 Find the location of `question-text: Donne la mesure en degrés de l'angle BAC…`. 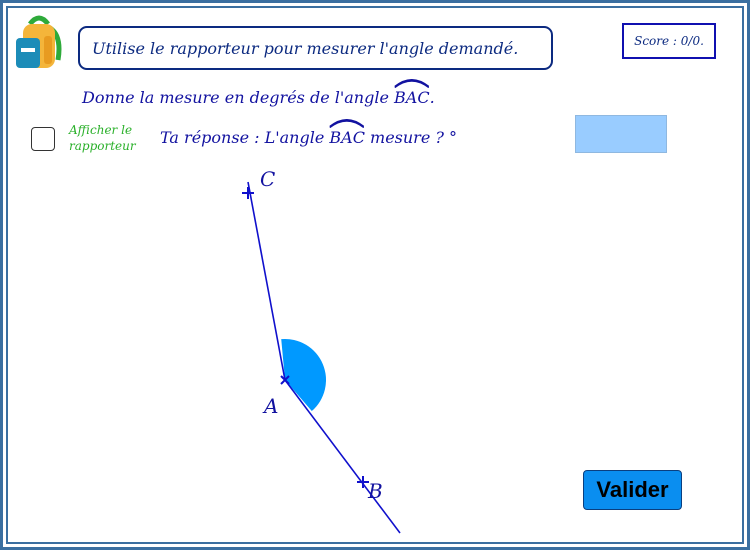

question-text: Donne la mesure en degrés de l'angle BAC… is located at coordinates (258, 93).